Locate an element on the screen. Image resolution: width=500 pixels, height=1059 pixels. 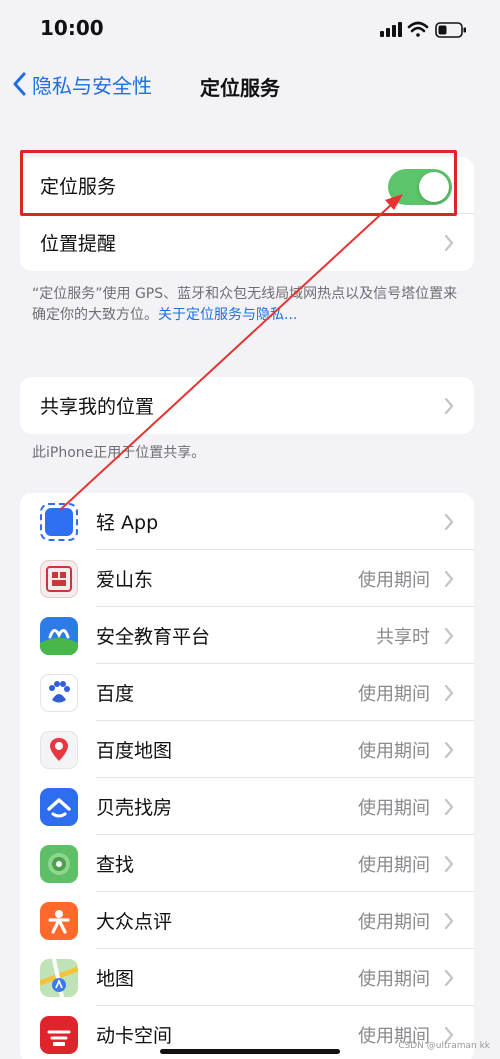
home-indicator is located at coordinates (250, 1051).